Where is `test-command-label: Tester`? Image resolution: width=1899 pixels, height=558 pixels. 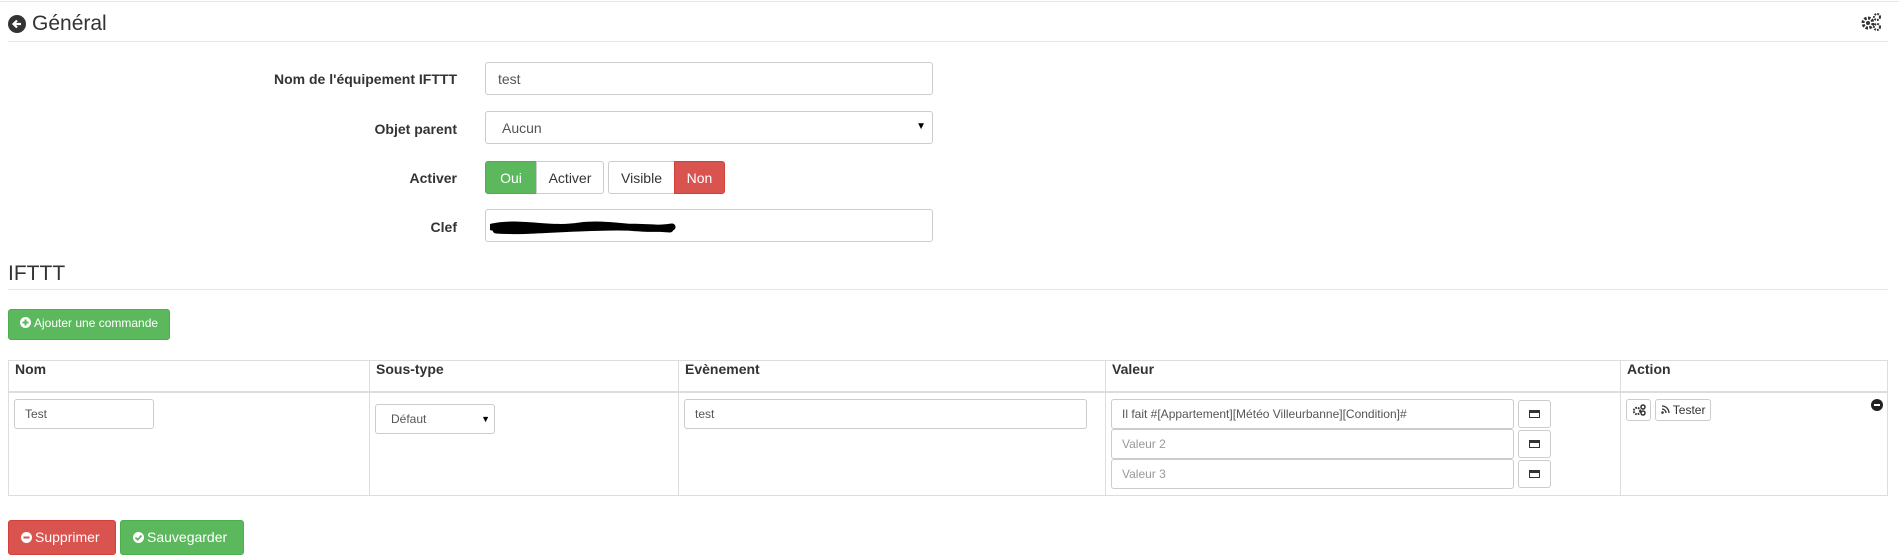 test-command-label: Tester is located at coordinates (1689, 410).